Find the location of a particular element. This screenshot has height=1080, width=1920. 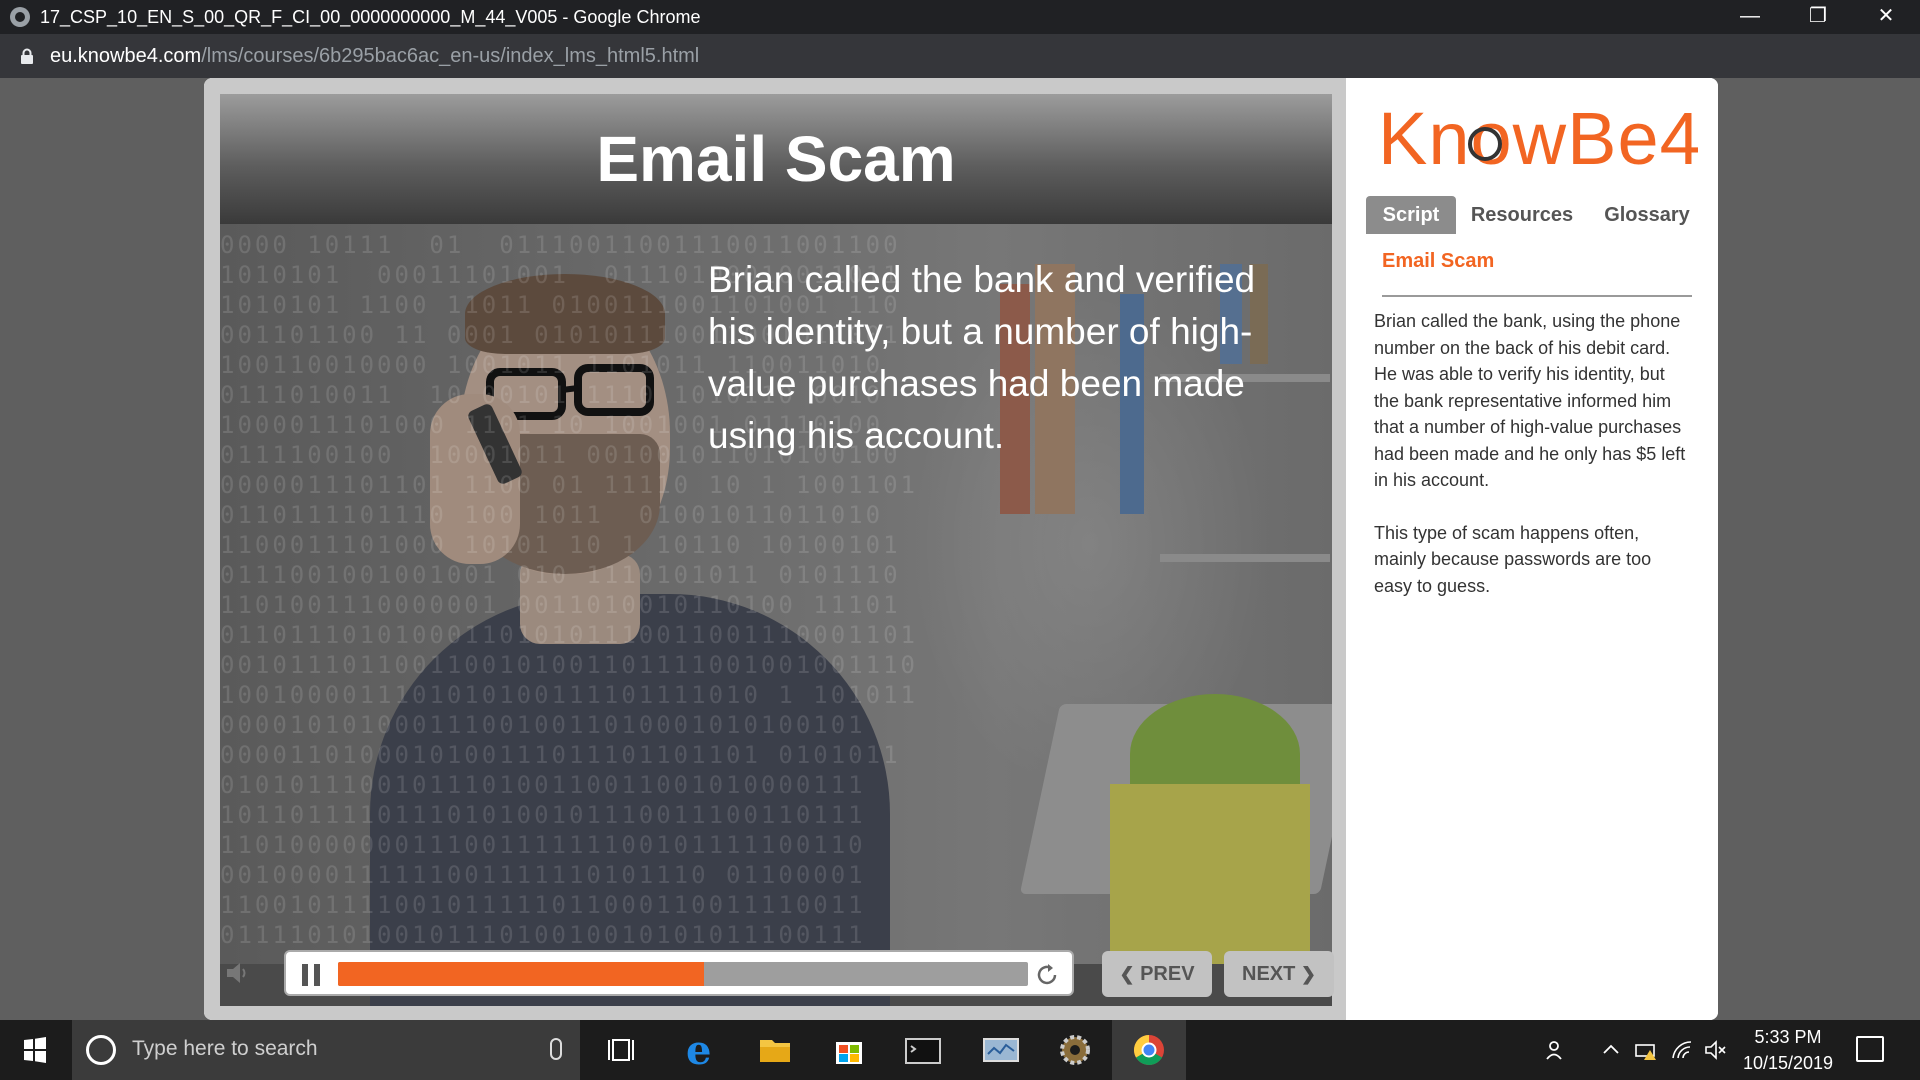

prev-button: ❮ PREV is located at coordinates (1157, 974).